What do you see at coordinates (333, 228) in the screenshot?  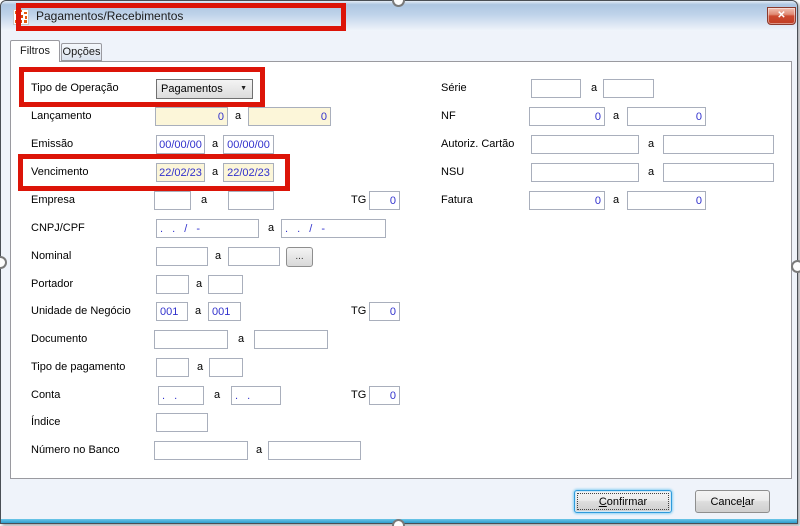 I see `cnpj-to-input` at bounding box center [333, 228].